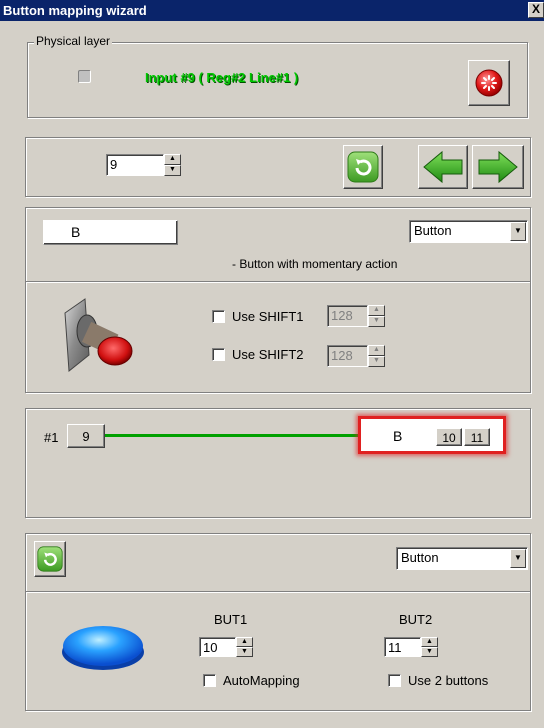 The width and height of the screenshot is (544, 728). I want to click on mapping-type-select: Button ▼, so click(468, 231).